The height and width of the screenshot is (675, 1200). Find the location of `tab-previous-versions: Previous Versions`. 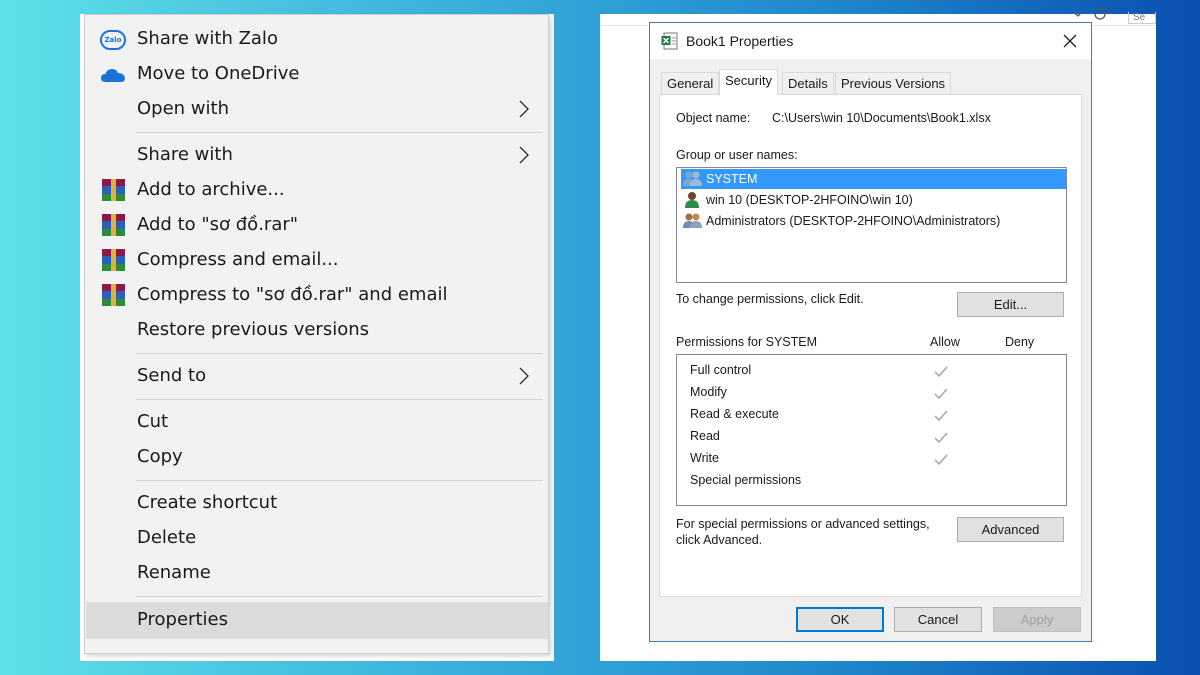

tab-previous-versions: Previous Versions is located at coordinates (893, 83).